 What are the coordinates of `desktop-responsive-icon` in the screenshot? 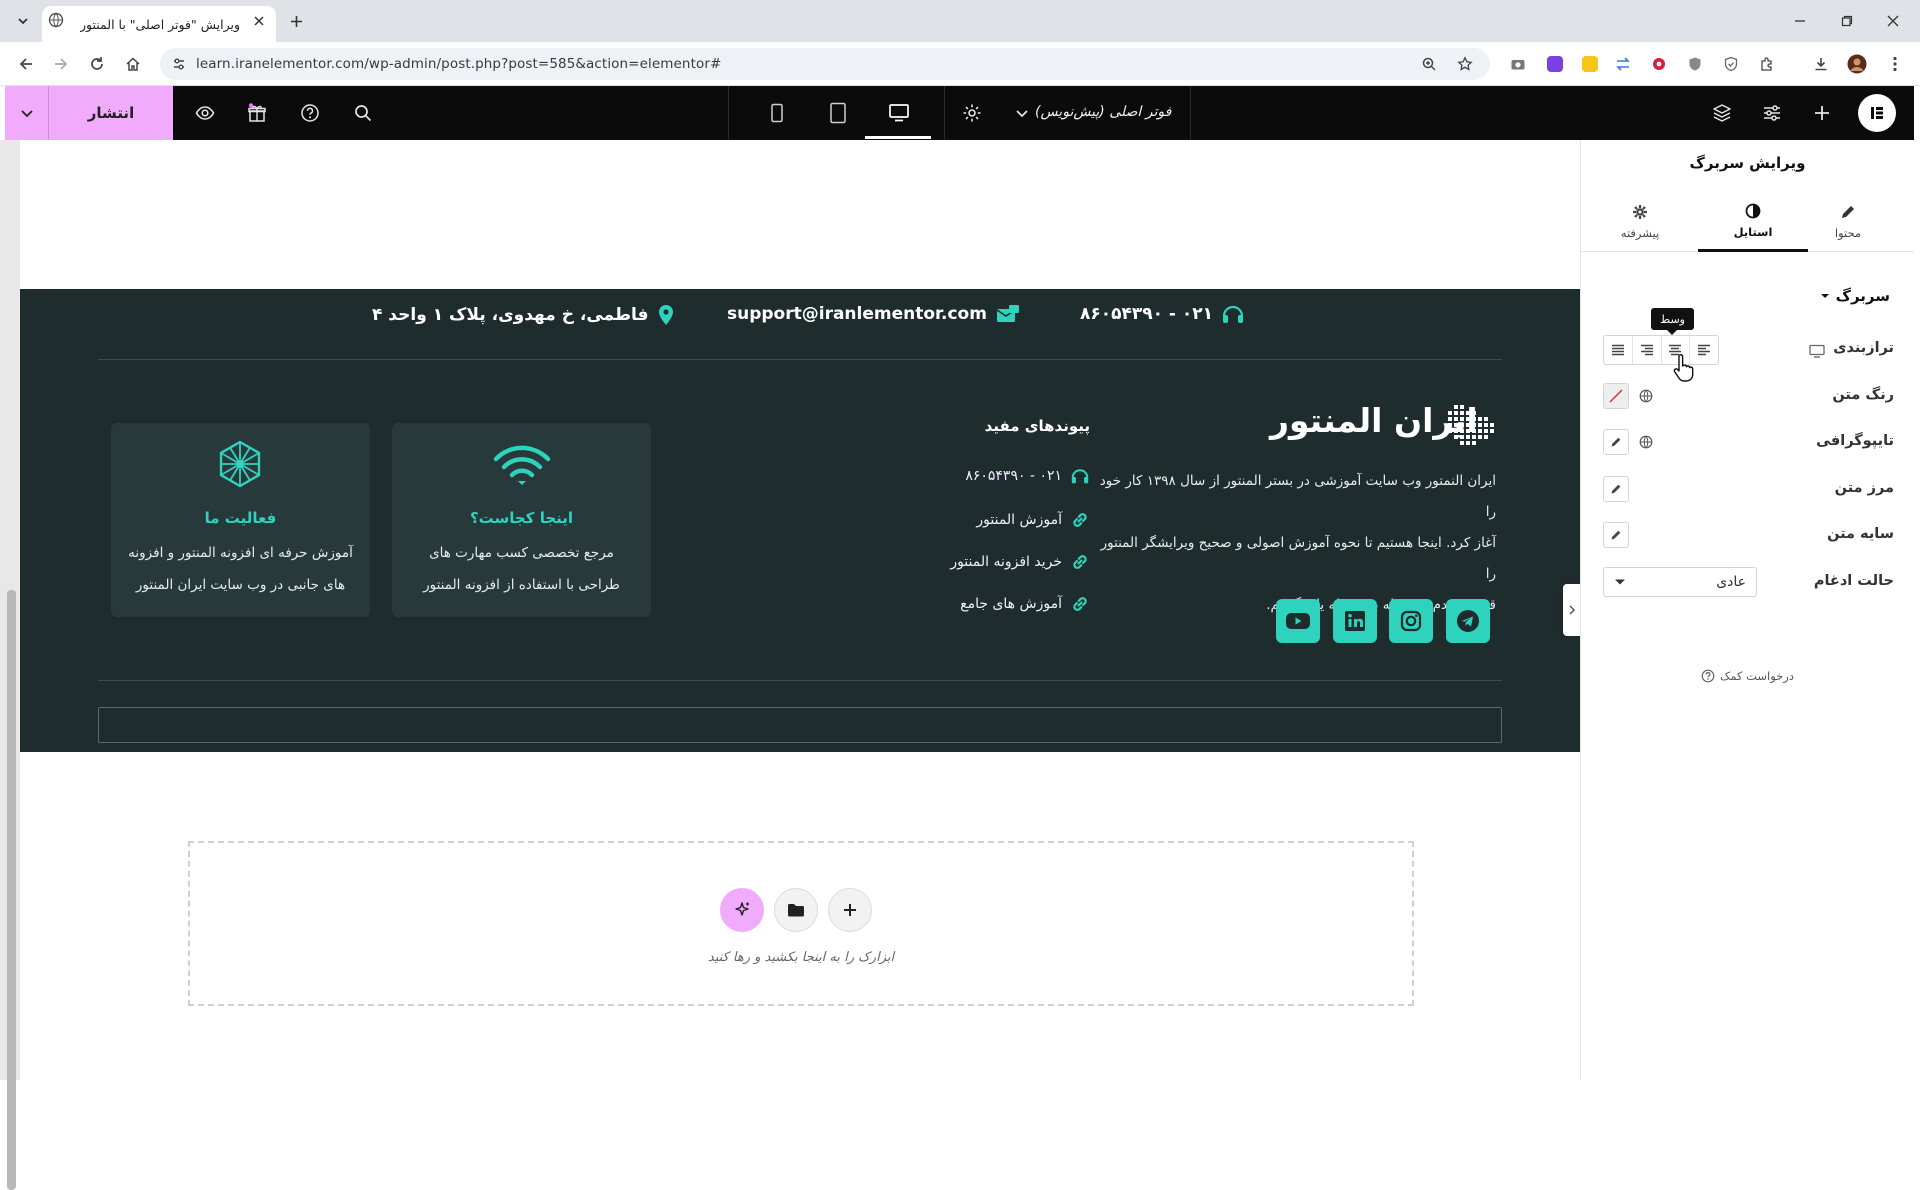 It's located at (1817, 351).